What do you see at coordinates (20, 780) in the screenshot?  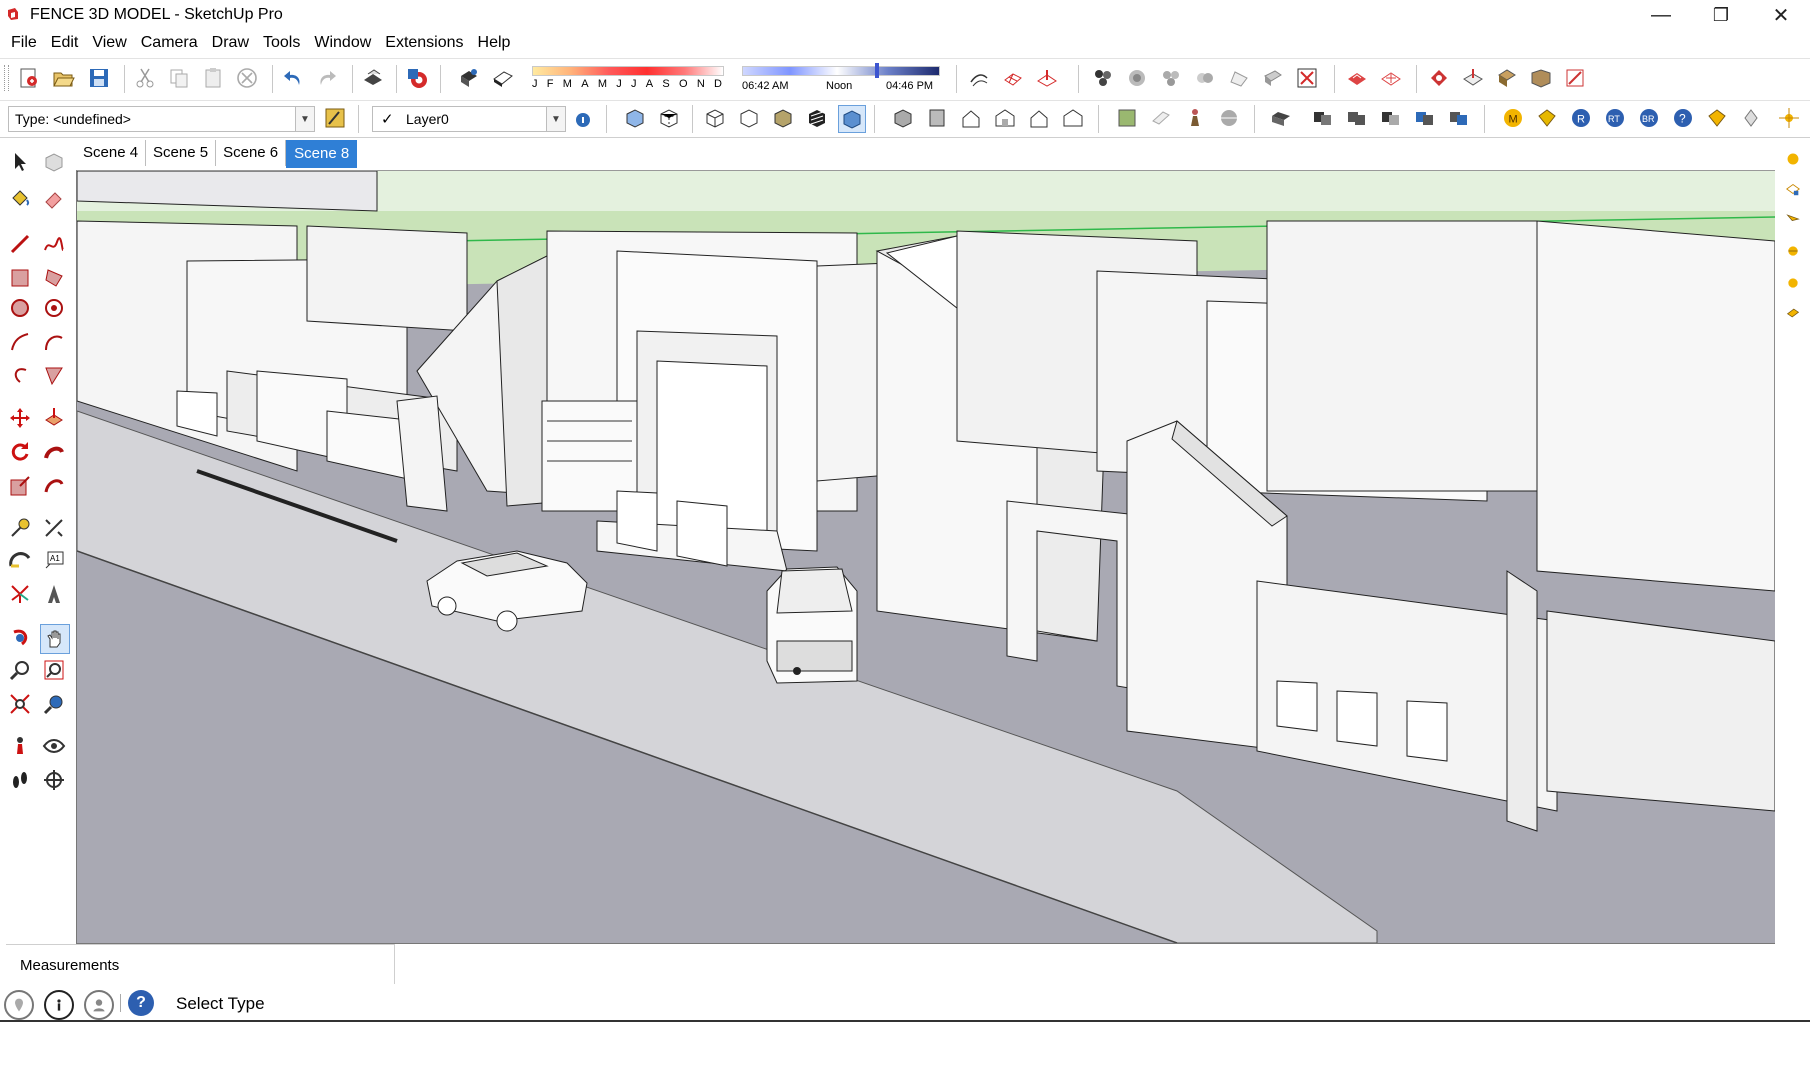 I see `walk-icon` at bounding box center [20, 780].